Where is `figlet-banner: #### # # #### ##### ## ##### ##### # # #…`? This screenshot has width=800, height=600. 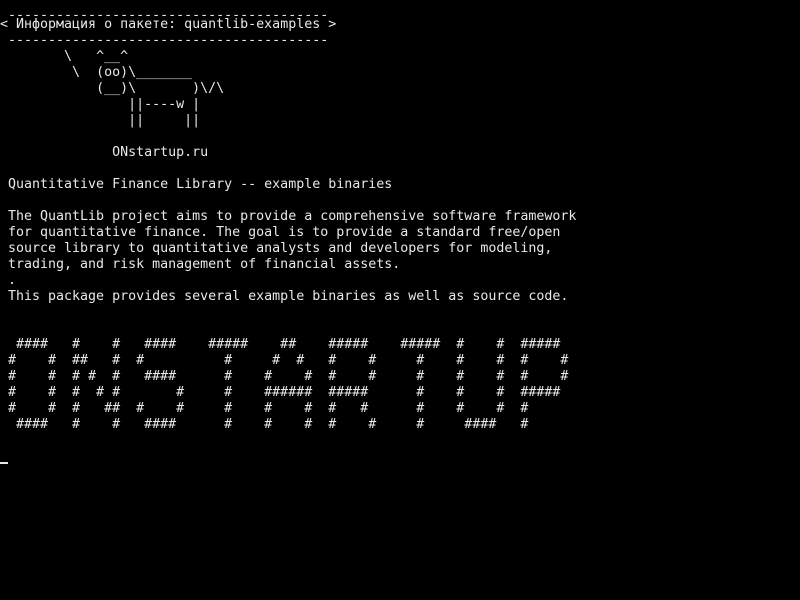
figlet-banner: #### # # #### ##### ## ##### ##### # # #… is located at coordinates (288, 384).